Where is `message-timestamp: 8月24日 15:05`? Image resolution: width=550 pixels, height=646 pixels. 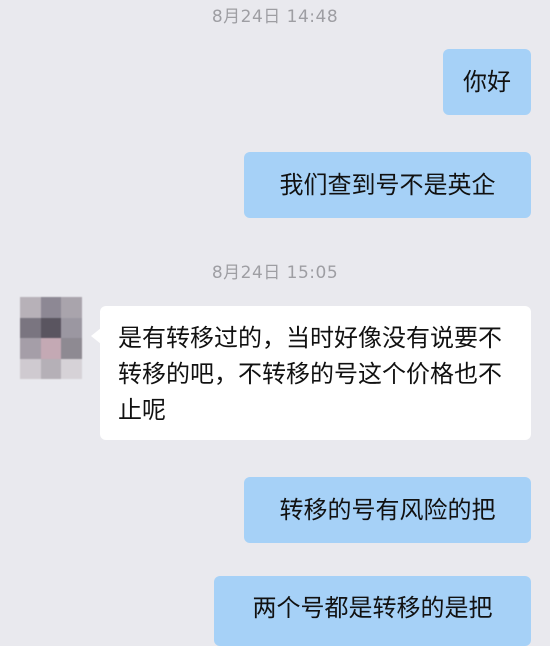
message-timestamp: 8月24日 15:05 is located at coordinates (275, 273).